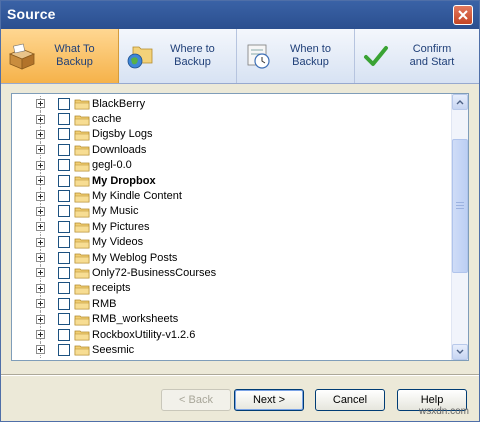 The image size is (480, 422). What do you see at coordinates (232, 288) in the screenshot?
I see `tree-row: receipts` at bounding box center [232, 288].